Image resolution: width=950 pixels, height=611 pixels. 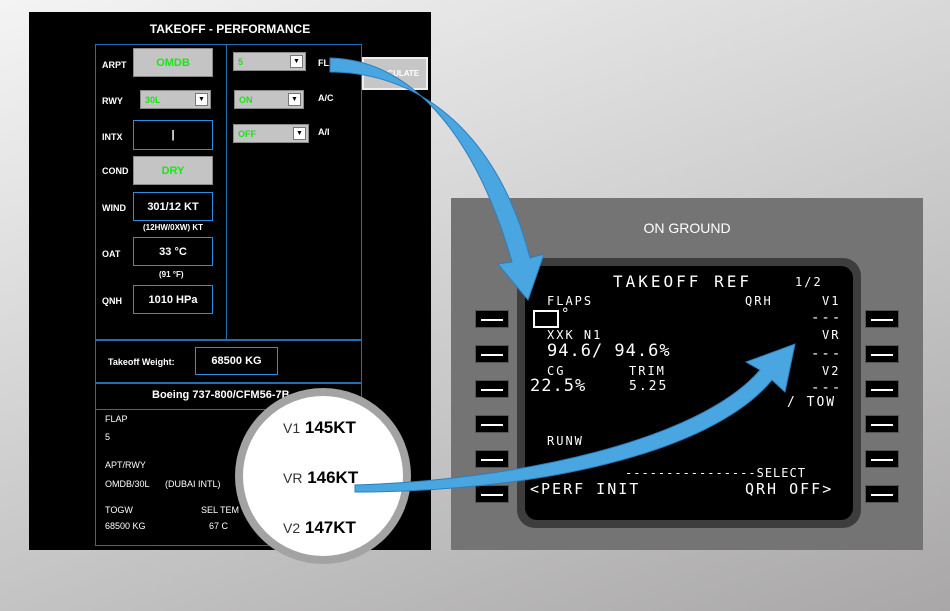 I want to click on vr-value: ---, so click(x=827, y=354).